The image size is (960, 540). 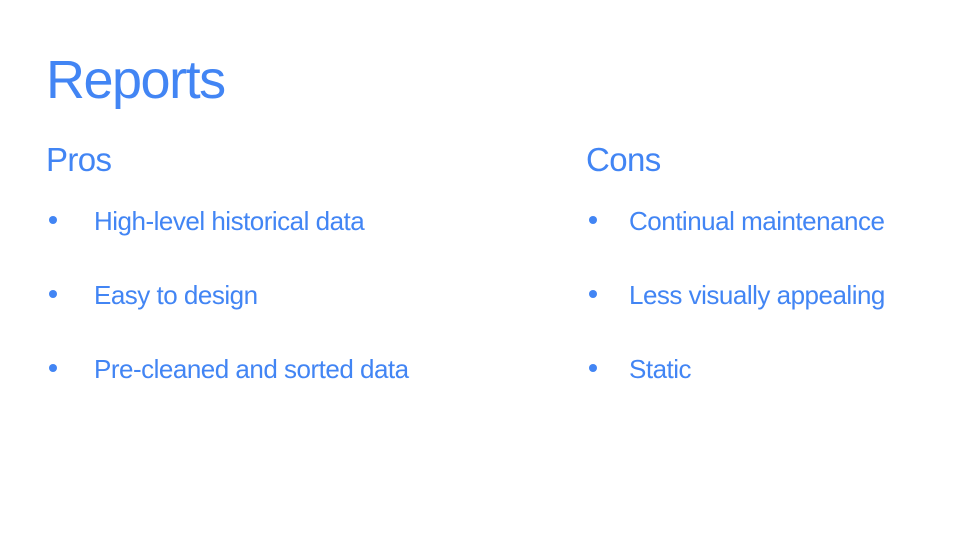 I want to click on pros-item-text: Easy to design, so click(x=176, y=295).